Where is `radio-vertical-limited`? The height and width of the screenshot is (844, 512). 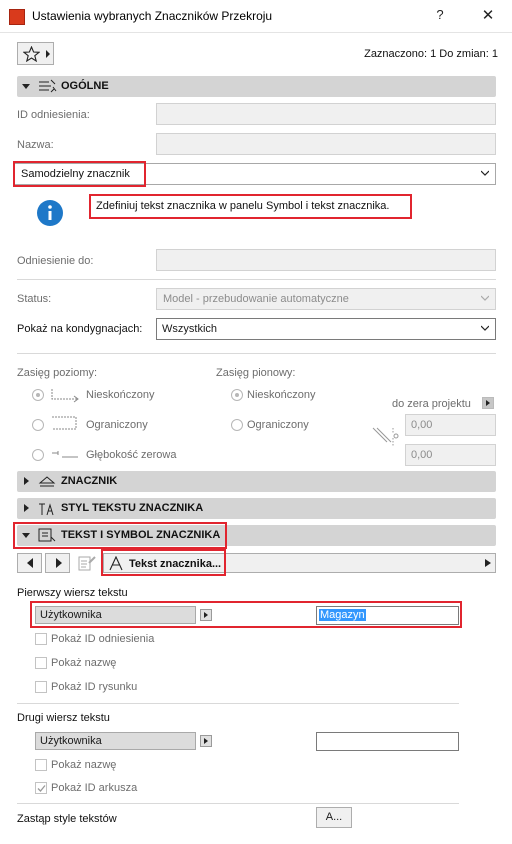
radio-vertical-limited is located at coordinates (237, 425).